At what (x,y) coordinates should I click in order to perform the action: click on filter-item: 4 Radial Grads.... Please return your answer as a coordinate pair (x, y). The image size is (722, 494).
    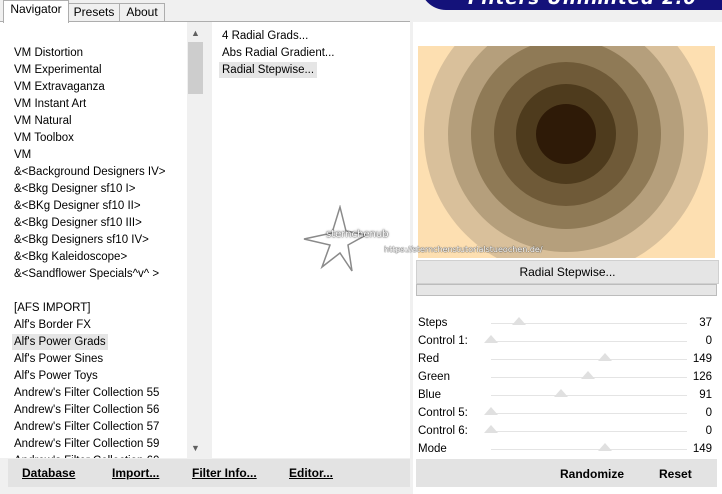
    Looking at the image, I should click on (265, 36).